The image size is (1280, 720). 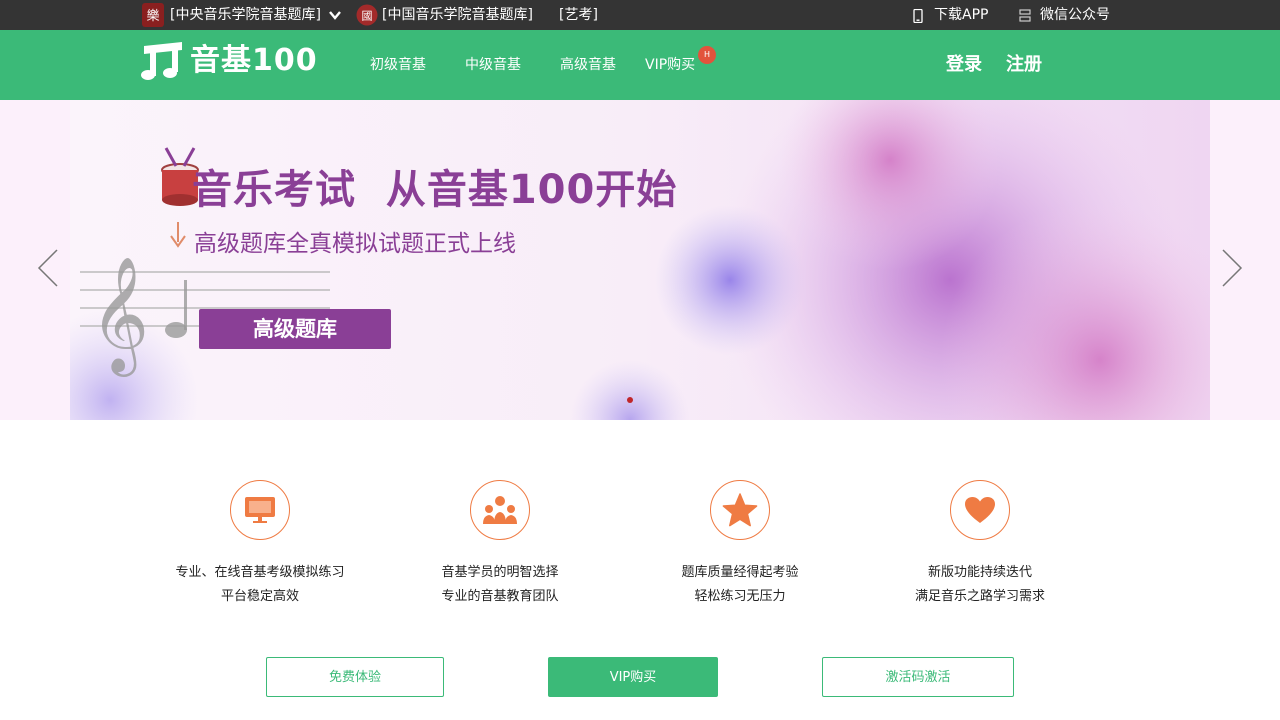 What do you see at coordinates (161, 61) in the screenshot?
I see `music-note-logo-icon` at bounding box center [161, 61].